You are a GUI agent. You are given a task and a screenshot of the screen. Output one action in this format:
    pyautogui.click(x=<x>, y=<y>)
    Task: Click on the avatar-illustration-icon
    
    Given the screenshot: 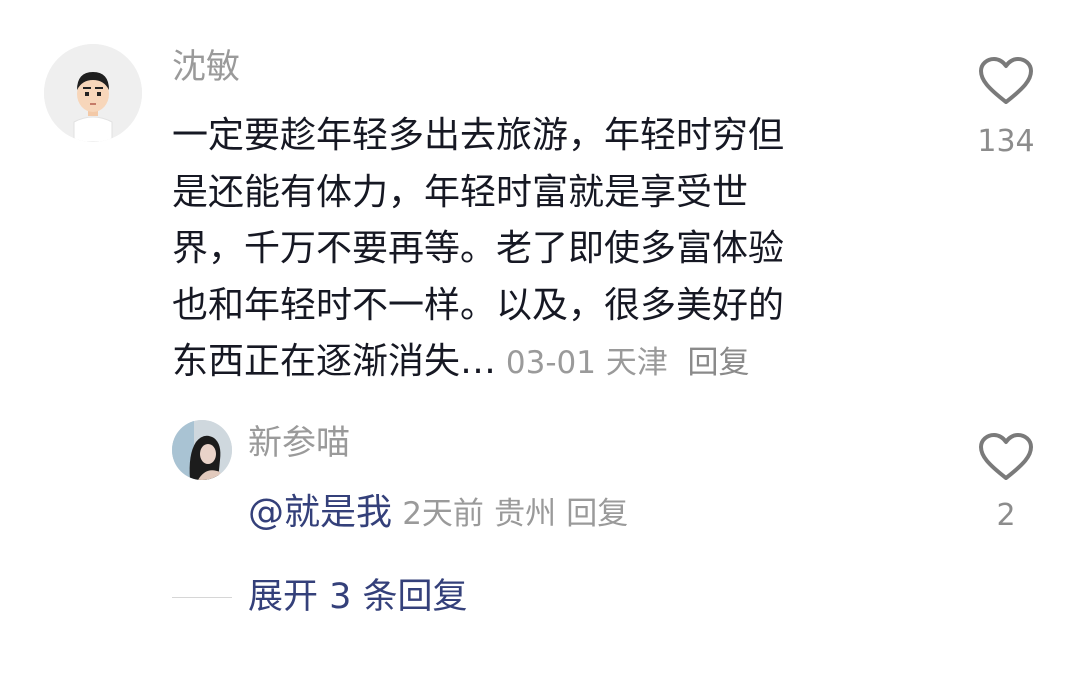 What is the action you would take?
    pyautogui.click(x=93, y=93)
    